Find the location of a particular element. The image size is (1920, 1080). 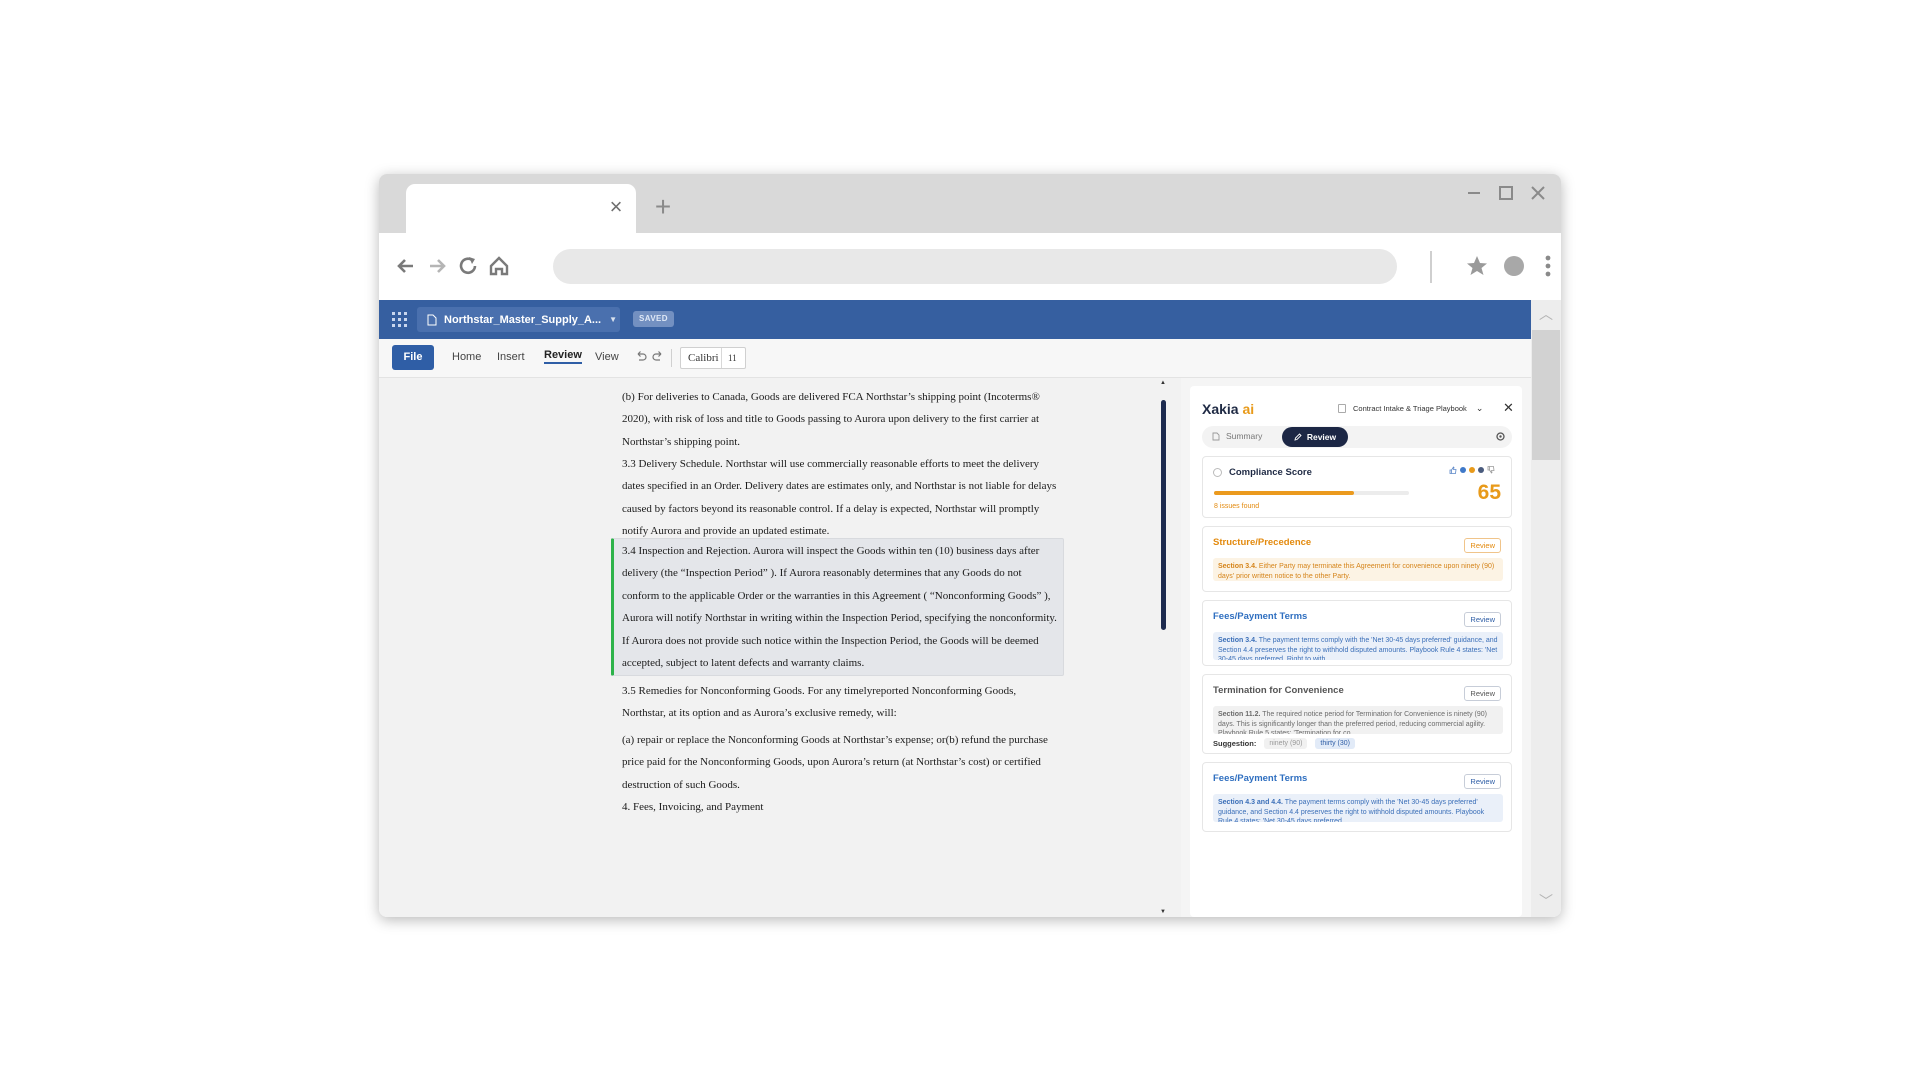

close-icon: × is located at coordinates (616, 207).